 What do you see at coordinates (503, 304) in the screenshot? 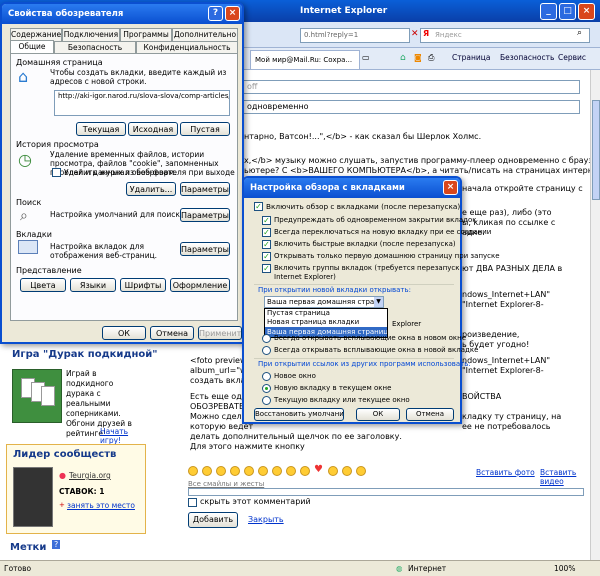
I see `paragraph: "Internet Explorer-8-` at bounding box center [503, 304].